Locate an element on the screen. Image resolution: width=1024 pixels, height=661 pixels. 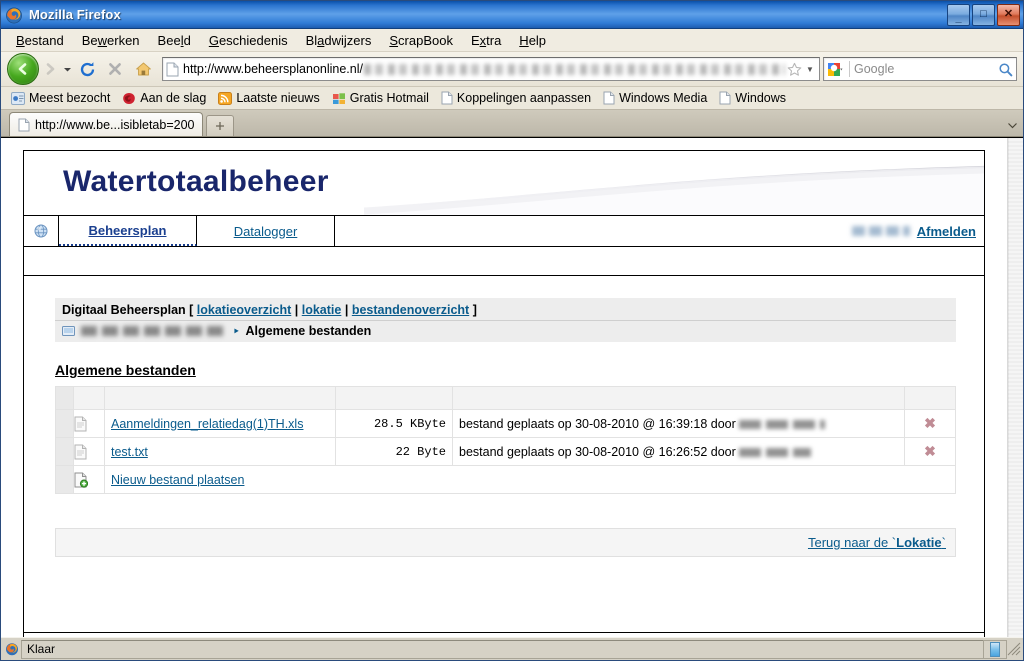
minimize-icon: _ is located at coordinates (958, 17).